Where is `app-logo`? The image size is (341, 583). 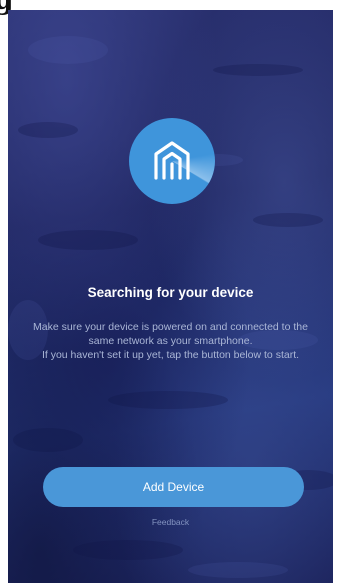
app-logo is located at coordinates (172, 161).